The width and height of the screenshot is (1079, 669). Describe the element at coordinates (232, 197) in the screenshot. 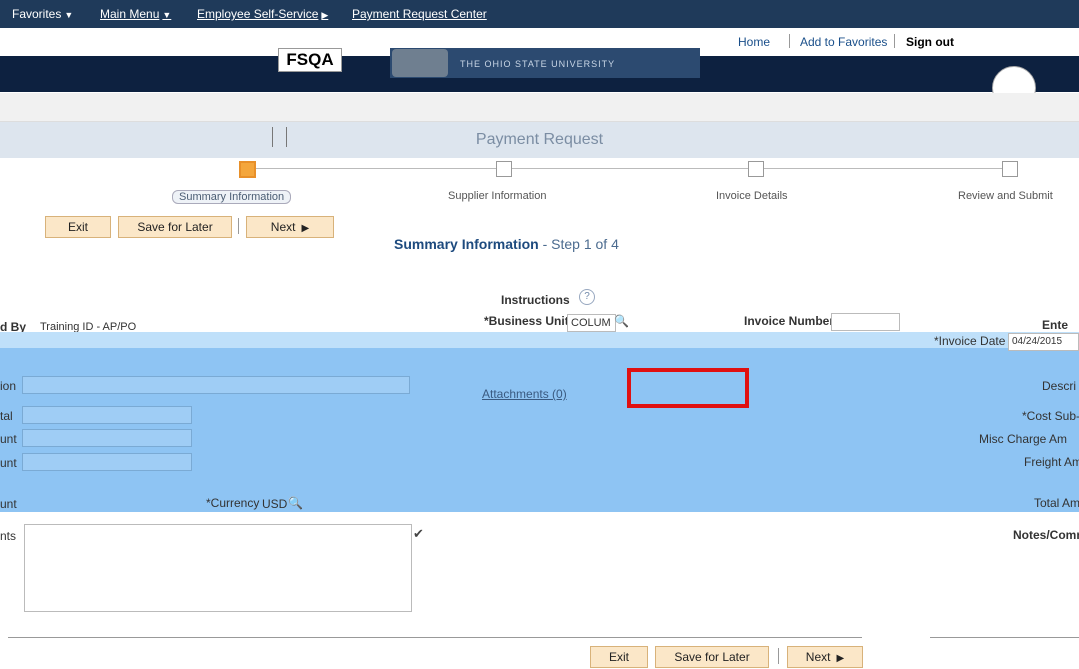

I see `step-1-label: Summary Information` at that location.